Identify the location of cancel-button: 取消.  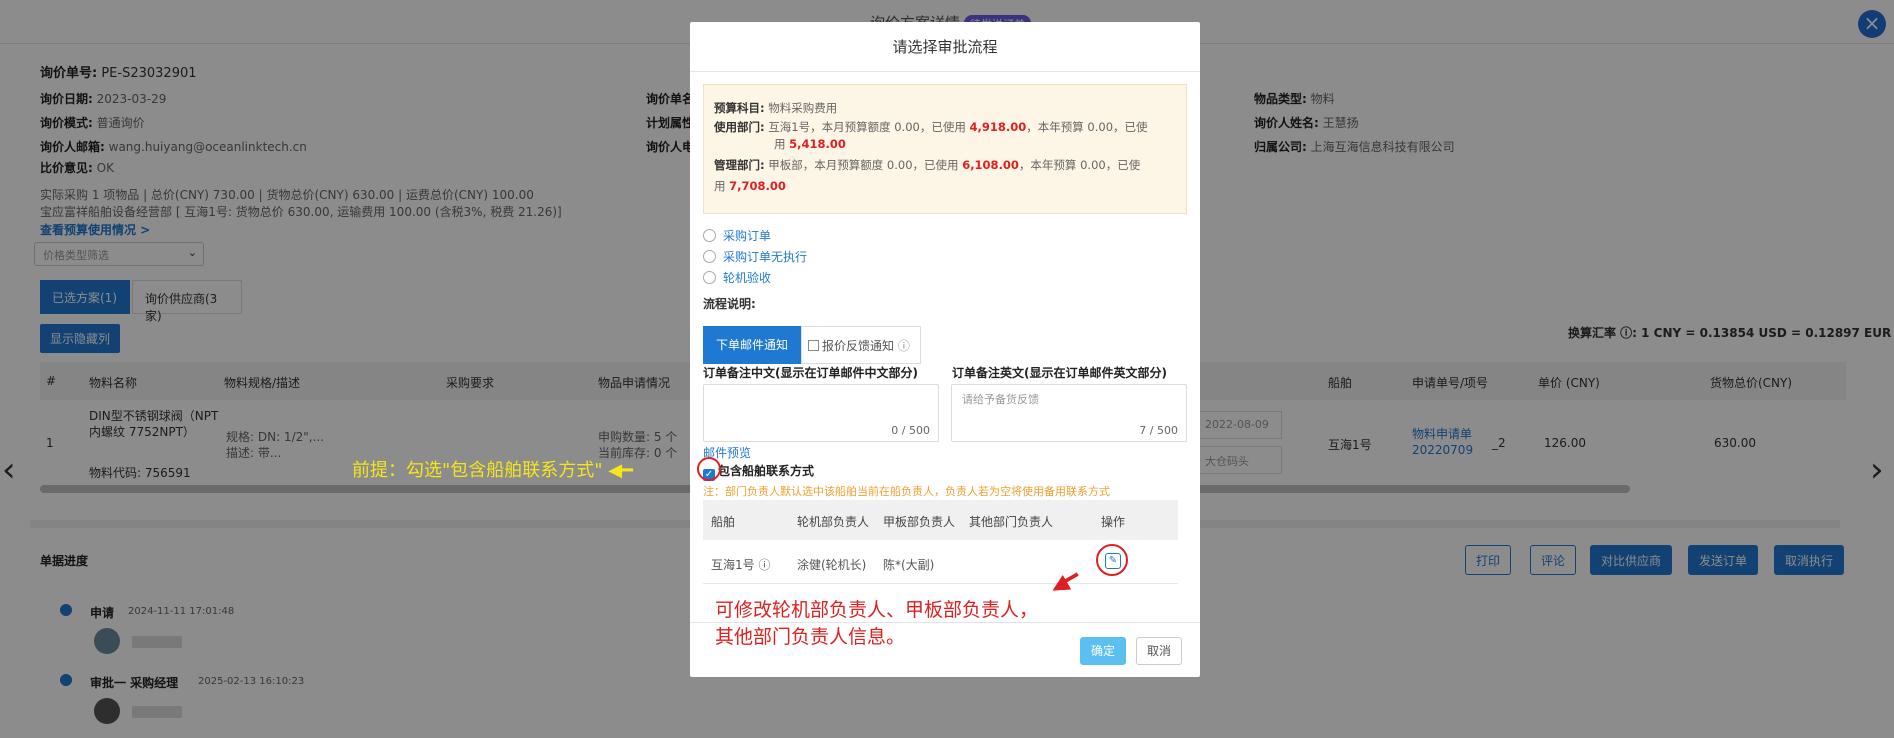
(1159, 651).